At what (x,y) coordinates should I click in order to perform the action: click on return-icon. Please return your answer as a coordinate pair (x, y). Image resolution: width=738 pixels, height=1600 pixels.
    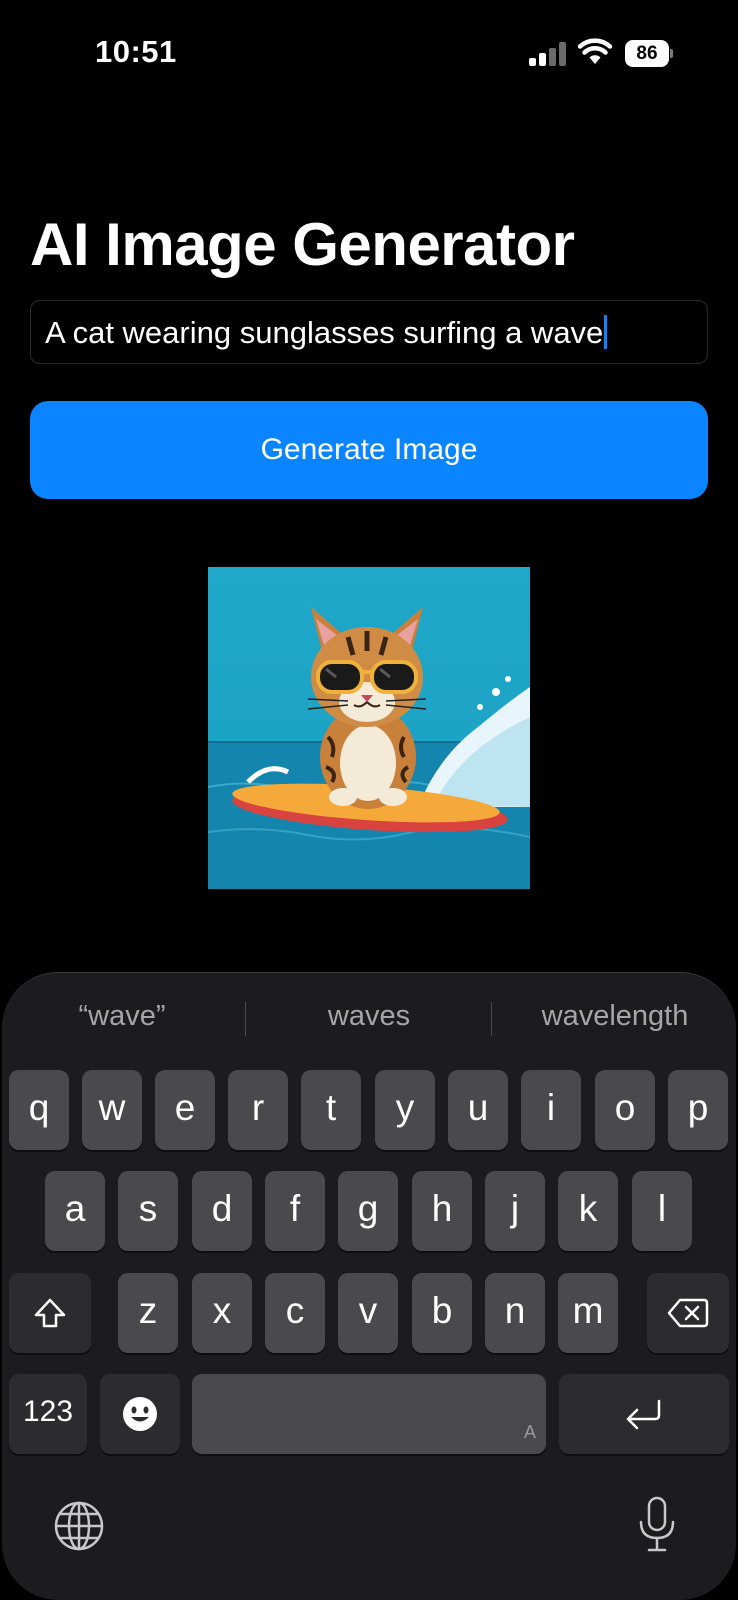
    Looking at the image, I should click on (643, 1414).